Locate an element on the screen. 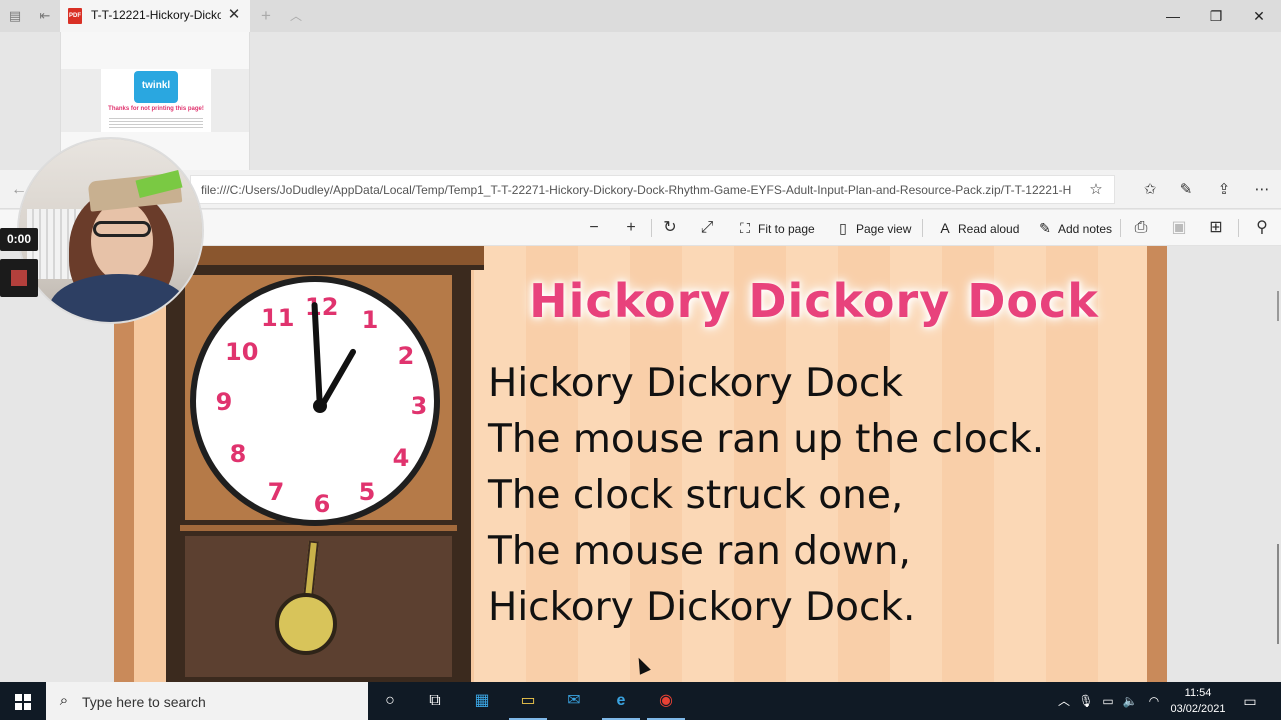 The image size is (1281, 720). vertical-scrollbar is located at coordinates (1276, 464).